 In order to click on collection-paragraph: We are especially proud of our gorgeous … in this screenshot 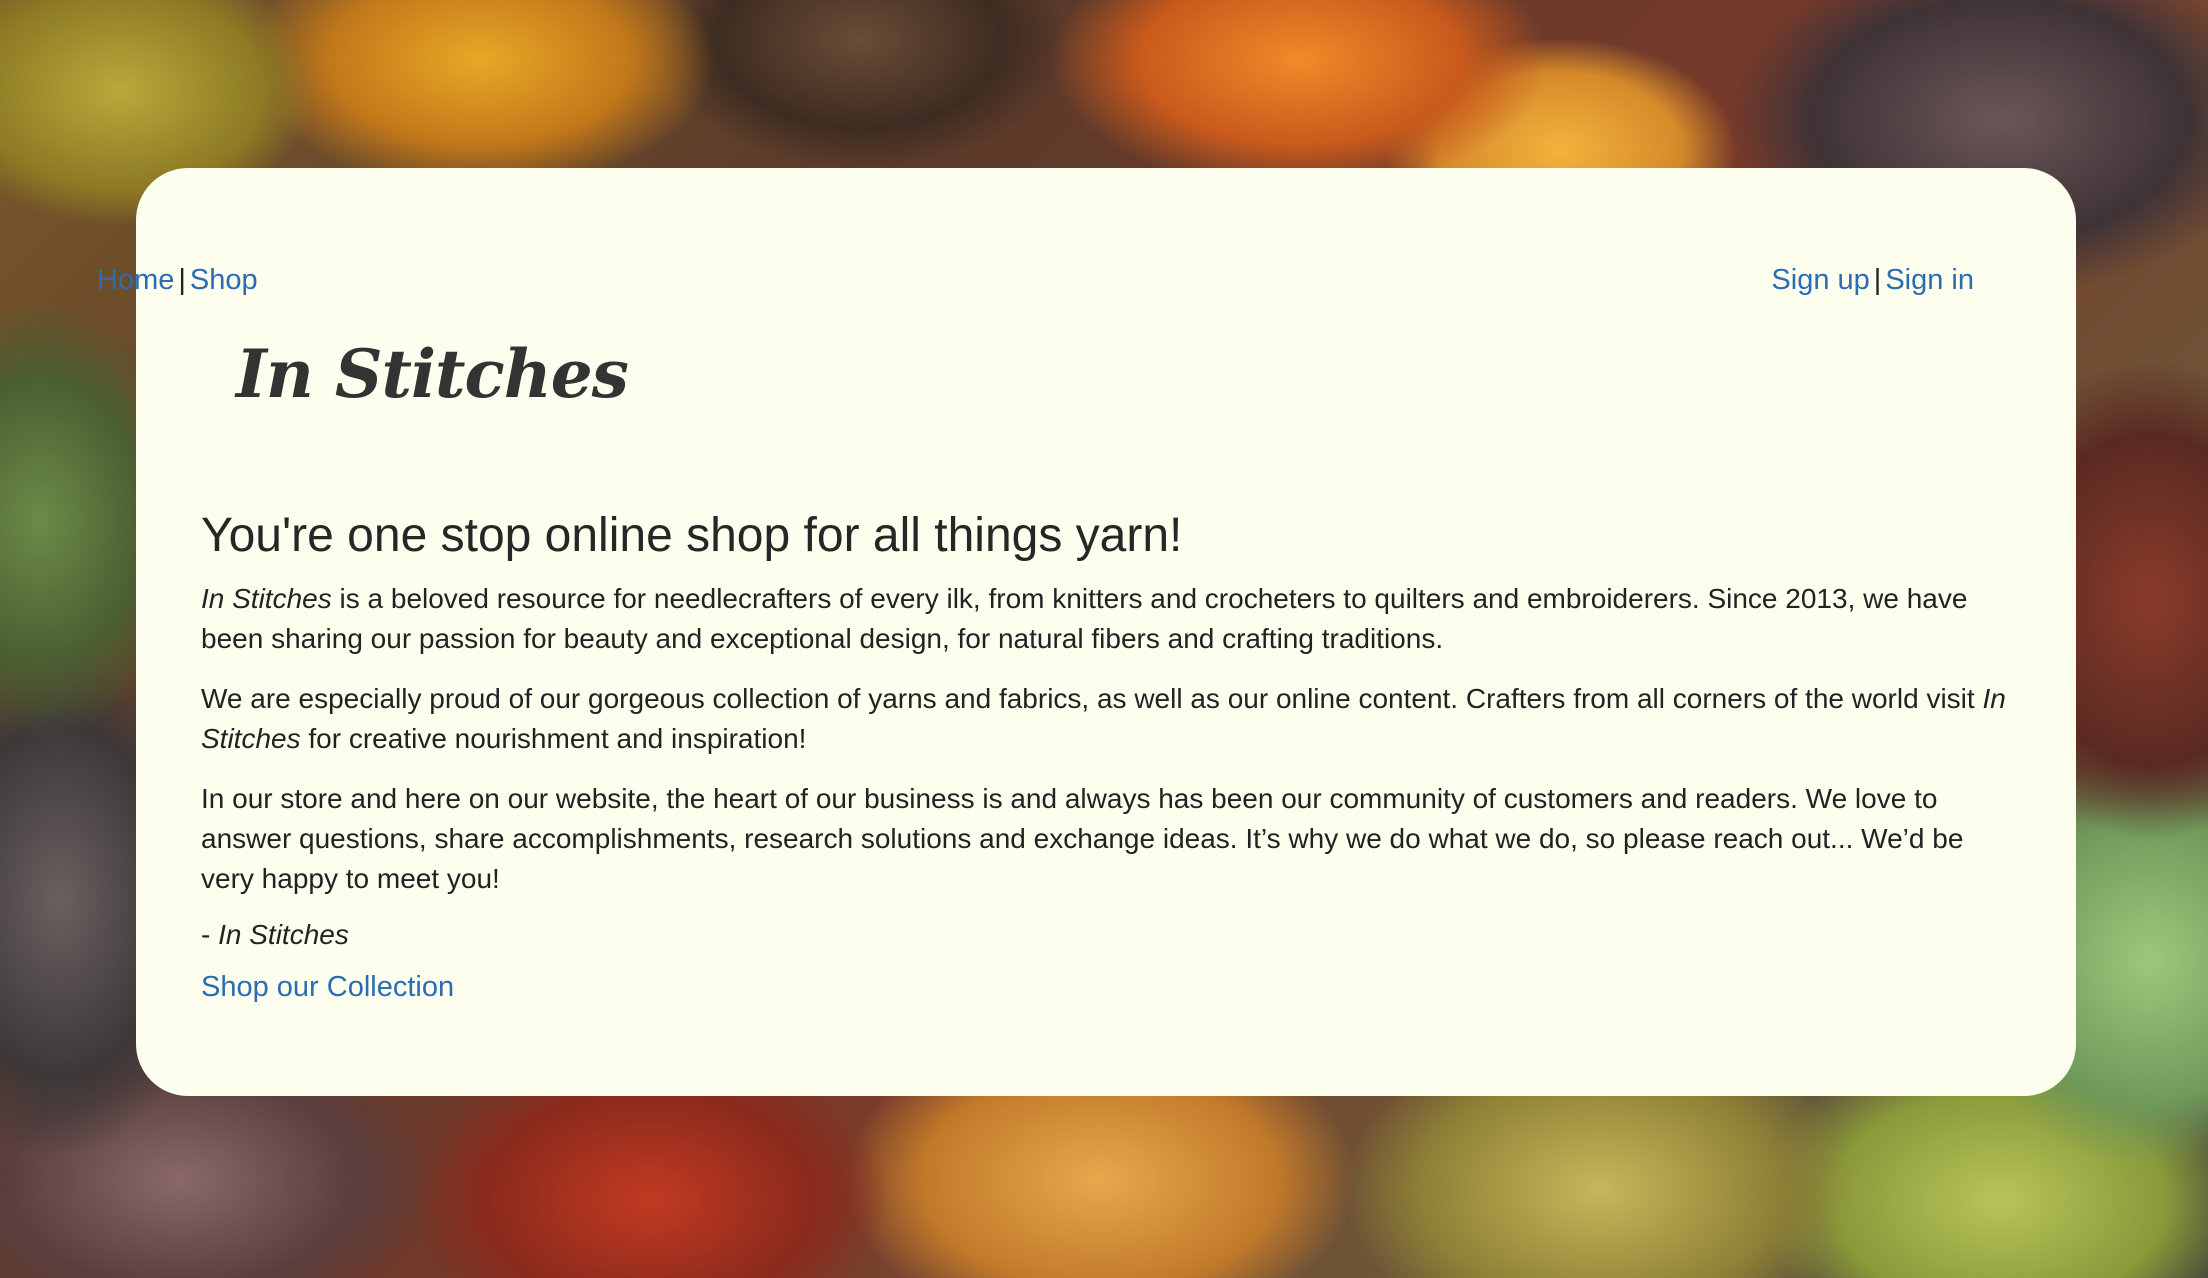, I will do `click(1106, 719)`.